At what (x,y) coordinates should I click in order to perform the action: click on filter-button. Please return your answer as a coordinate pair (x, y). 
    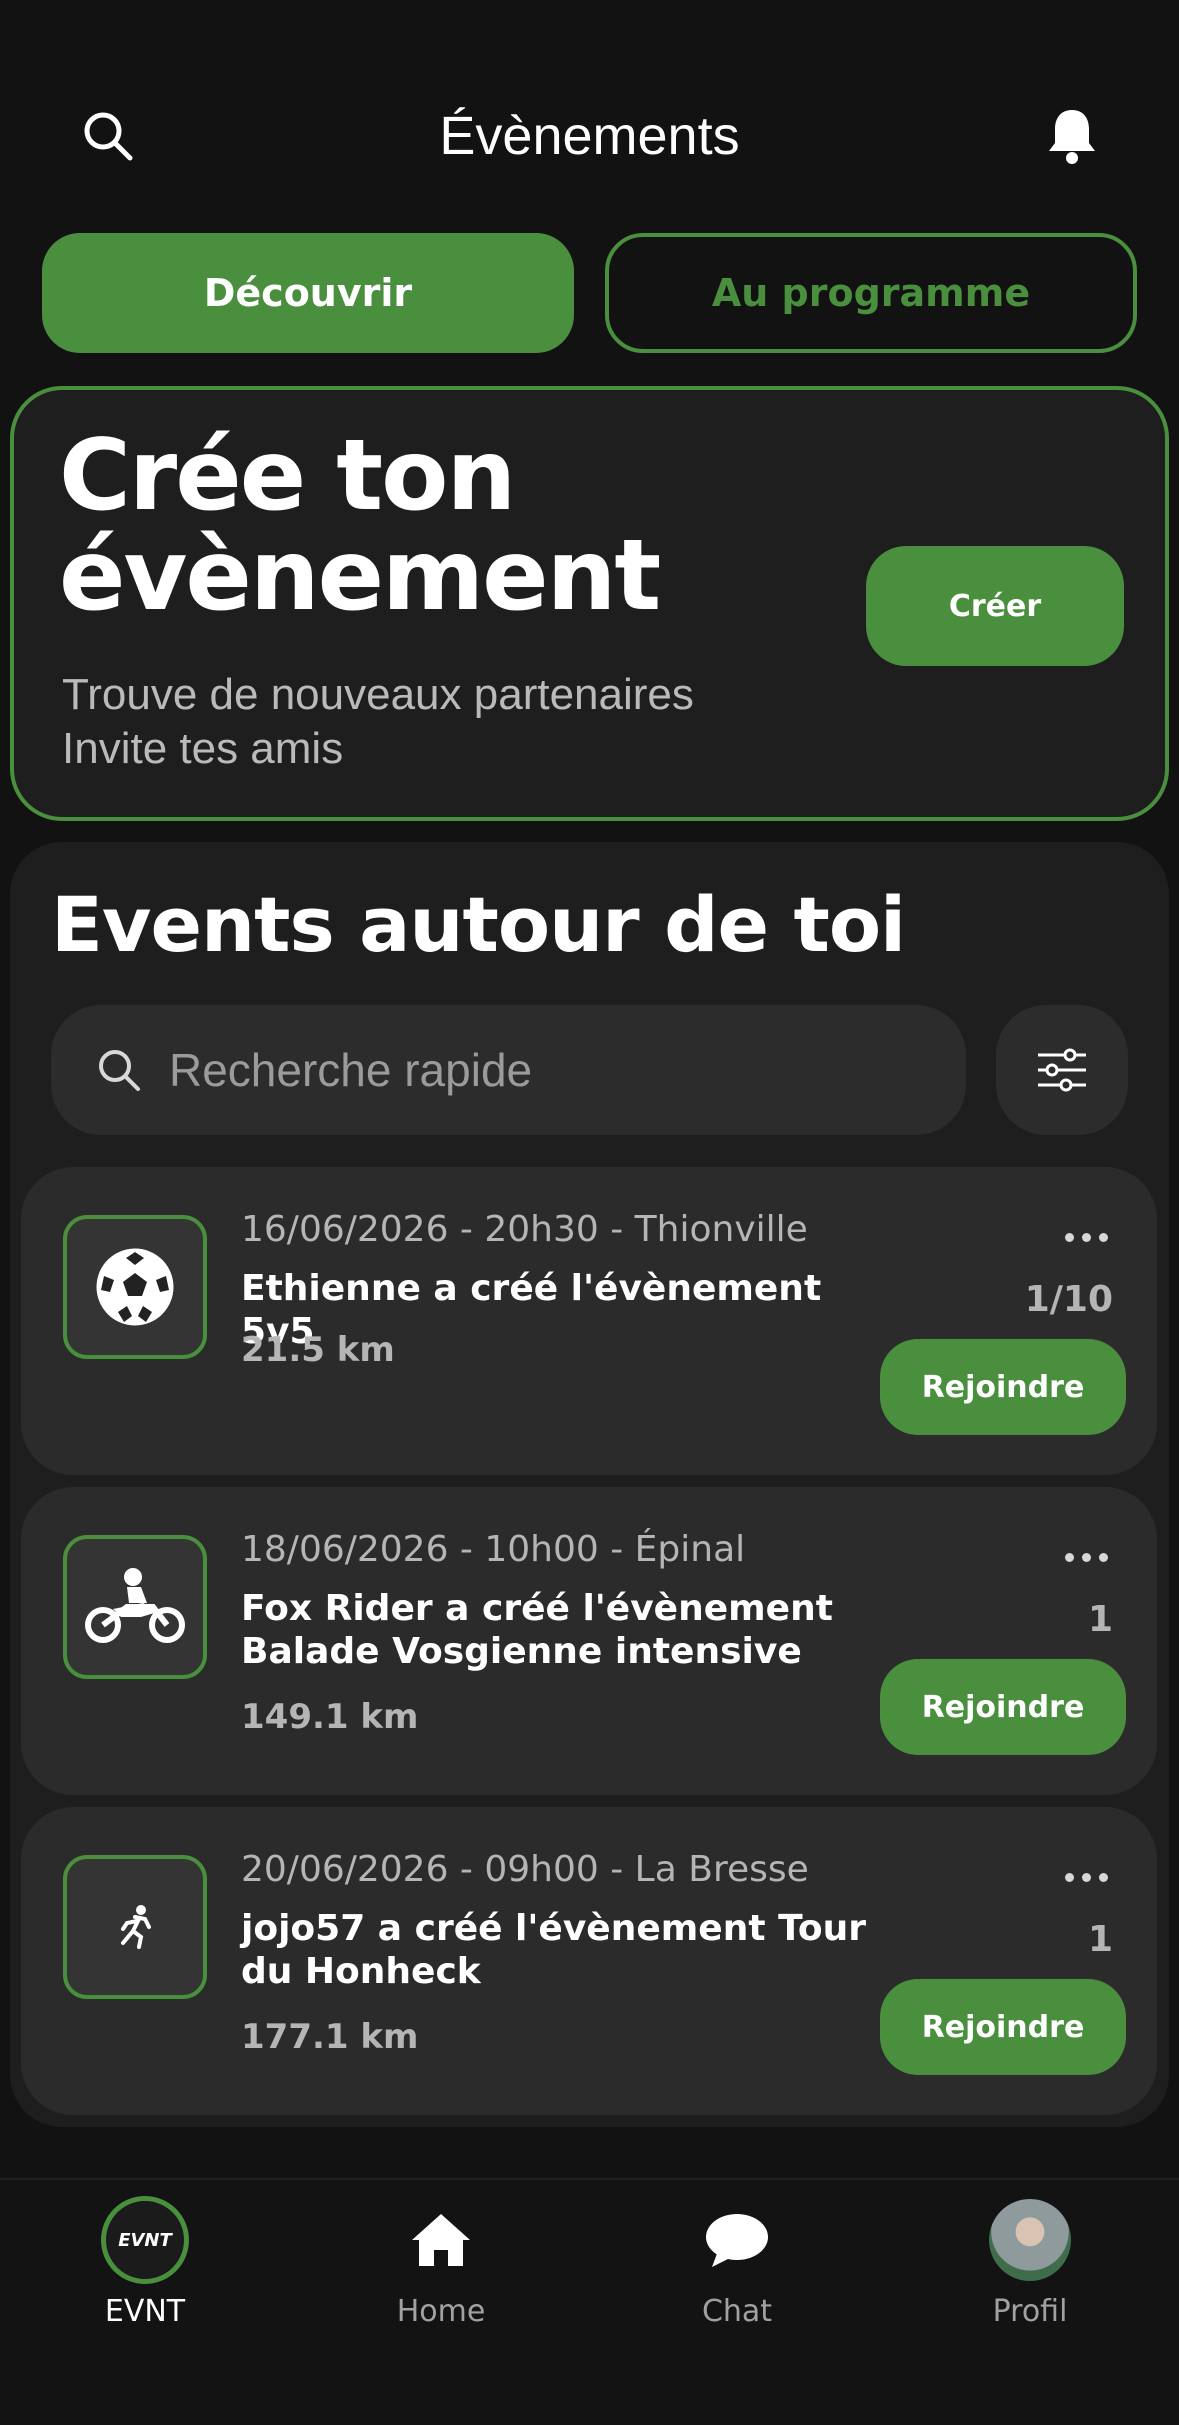
    Looking at the image, I should click on (1062, 1070).